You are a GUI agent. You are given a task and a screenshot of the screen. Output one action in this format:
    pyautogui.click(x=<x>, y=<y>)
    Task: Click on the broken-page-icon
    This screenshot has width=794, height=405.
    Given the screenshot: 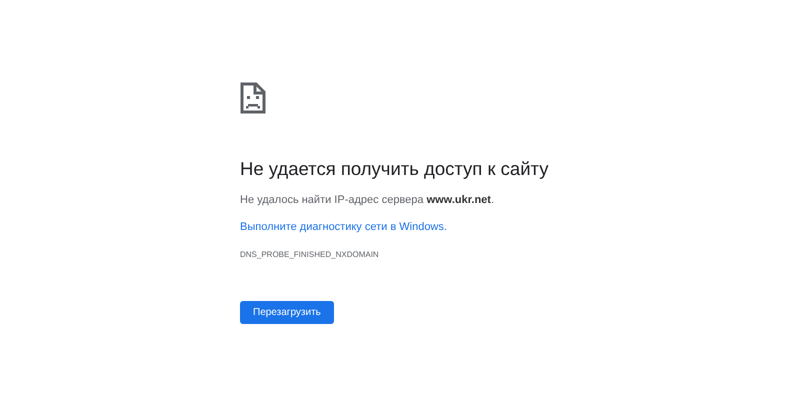 What is the action you would take?
    pyautogui.click(x=253, y=98)
    